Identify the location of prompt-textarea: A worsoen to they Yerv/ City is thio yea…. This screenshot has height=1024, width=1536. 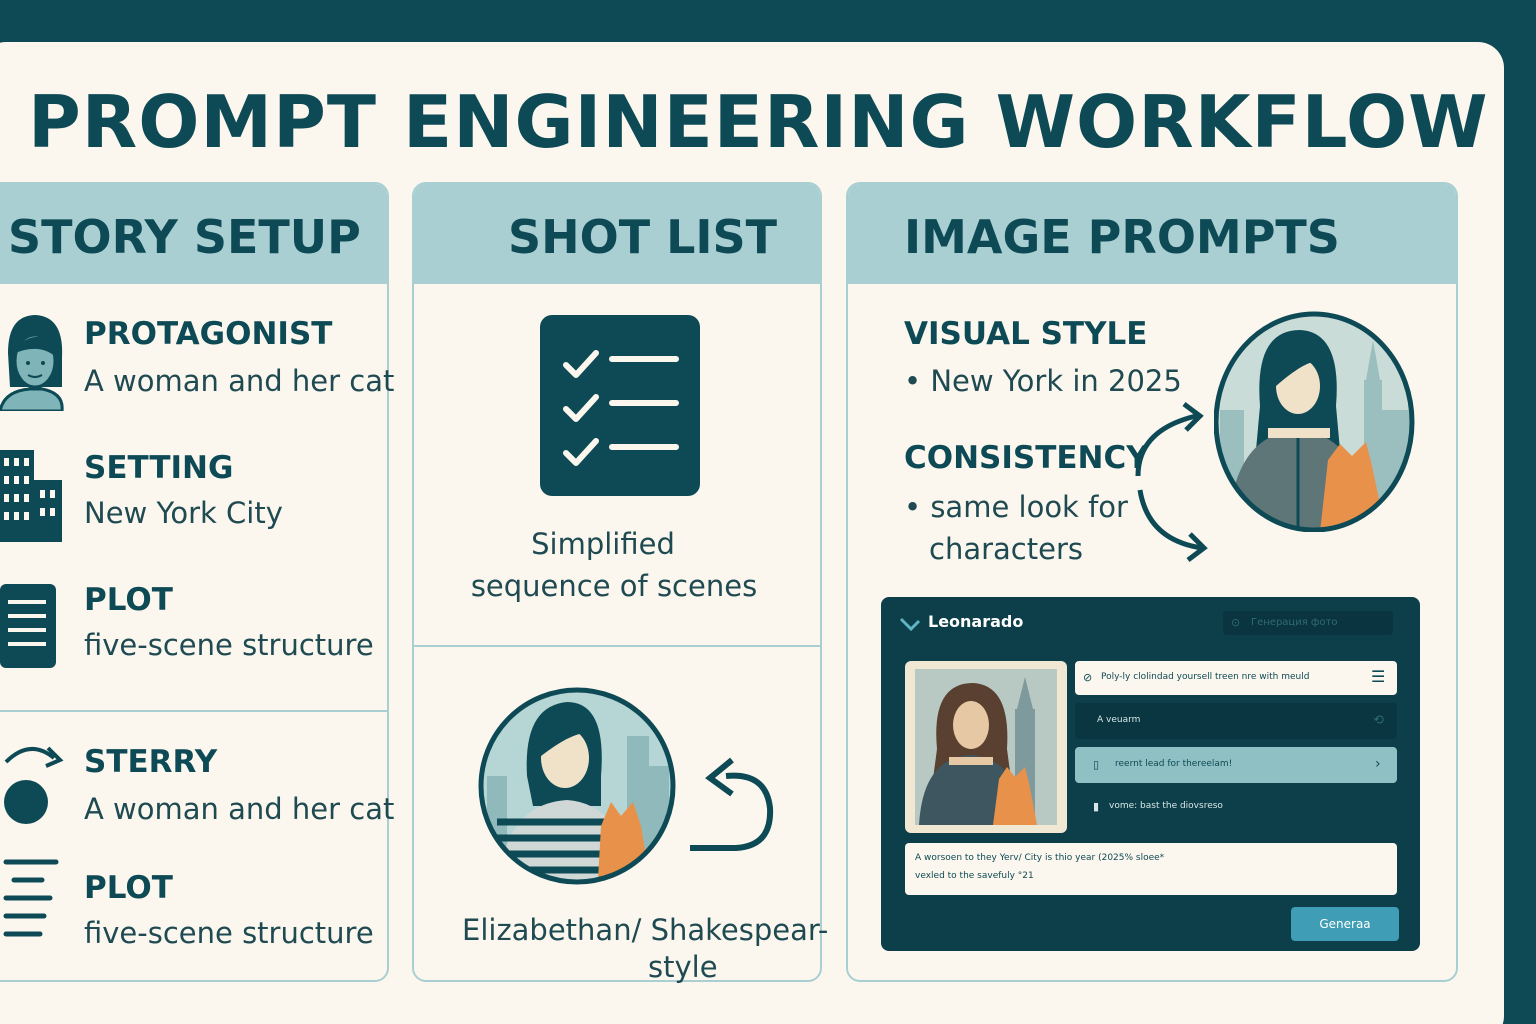
(1151, 869).